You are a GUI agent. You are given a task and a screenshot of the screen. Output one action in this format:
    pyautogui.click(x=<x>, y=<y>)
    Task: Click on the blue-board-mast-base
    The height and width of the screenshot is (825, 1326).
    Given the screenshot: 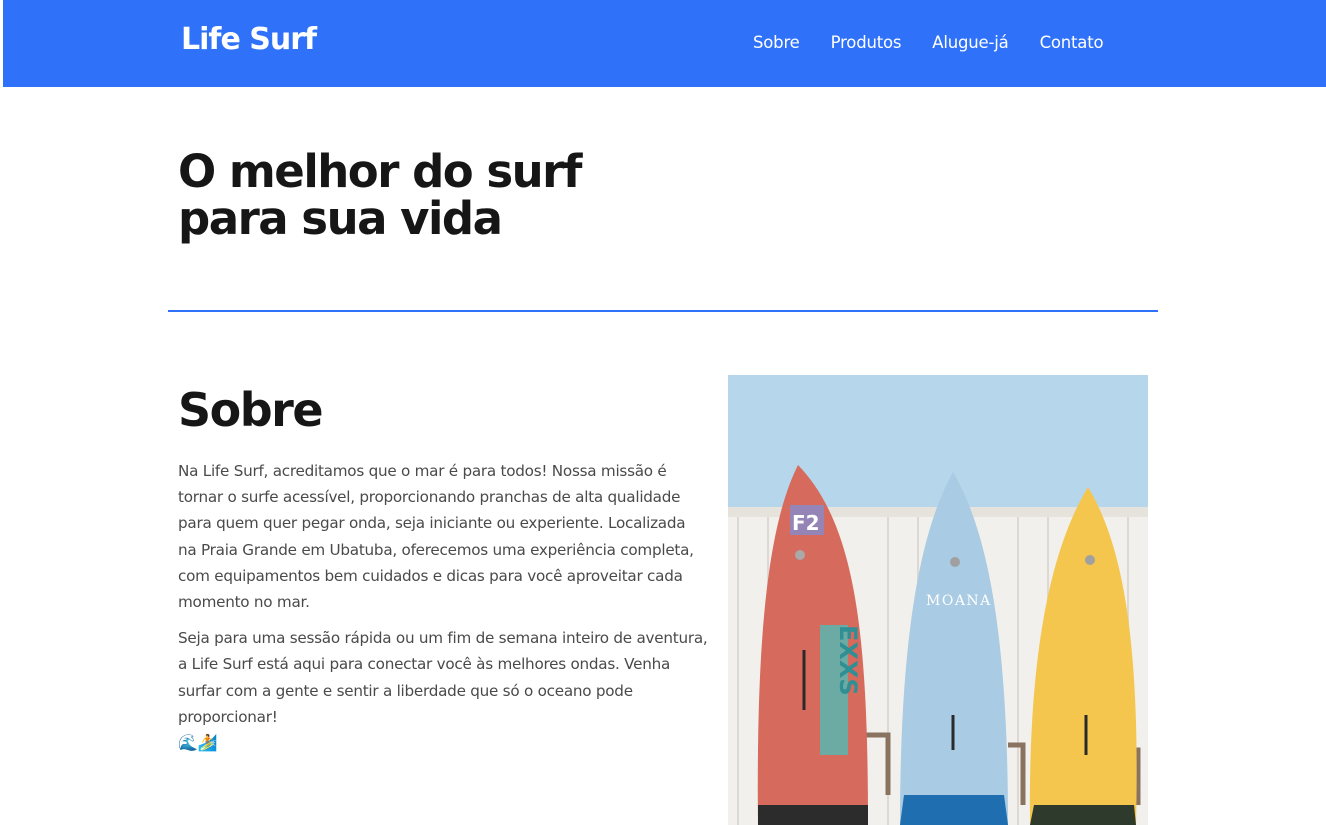 What is the action you would take?
    pyautogui.click(x=955, y=562)
    